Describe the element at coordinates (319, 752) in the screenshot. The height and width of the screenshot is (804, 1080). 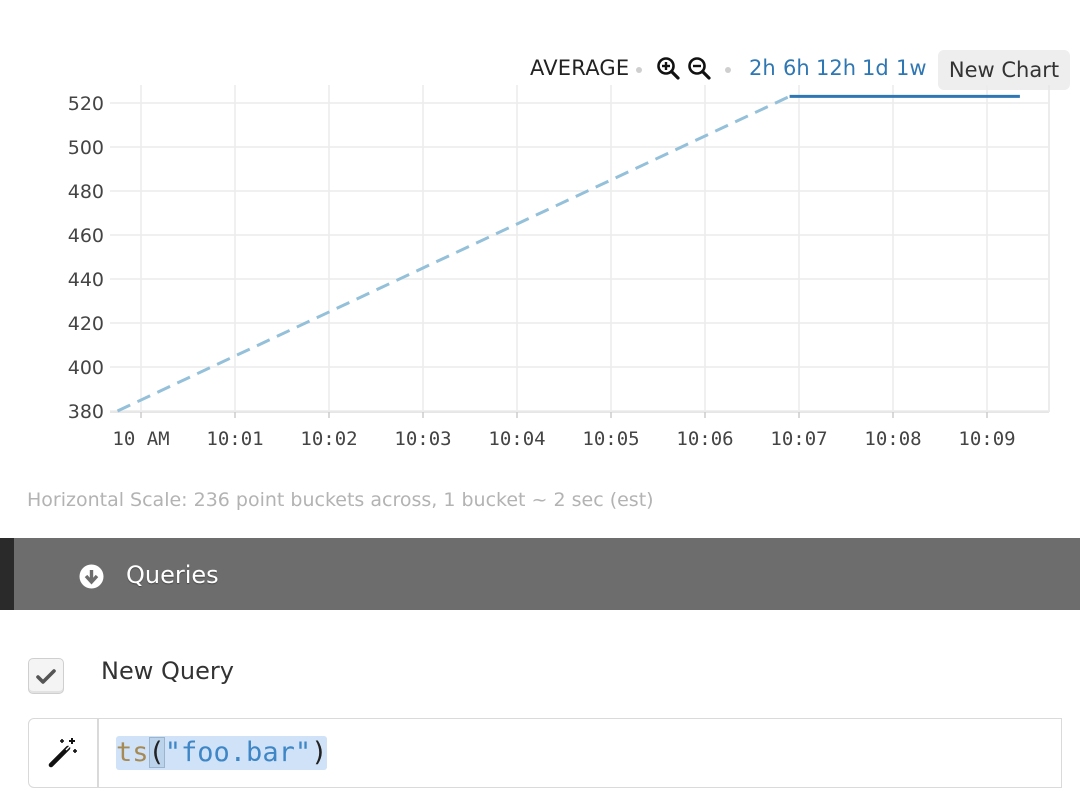
I see `expression-close-paren: )` at that location.